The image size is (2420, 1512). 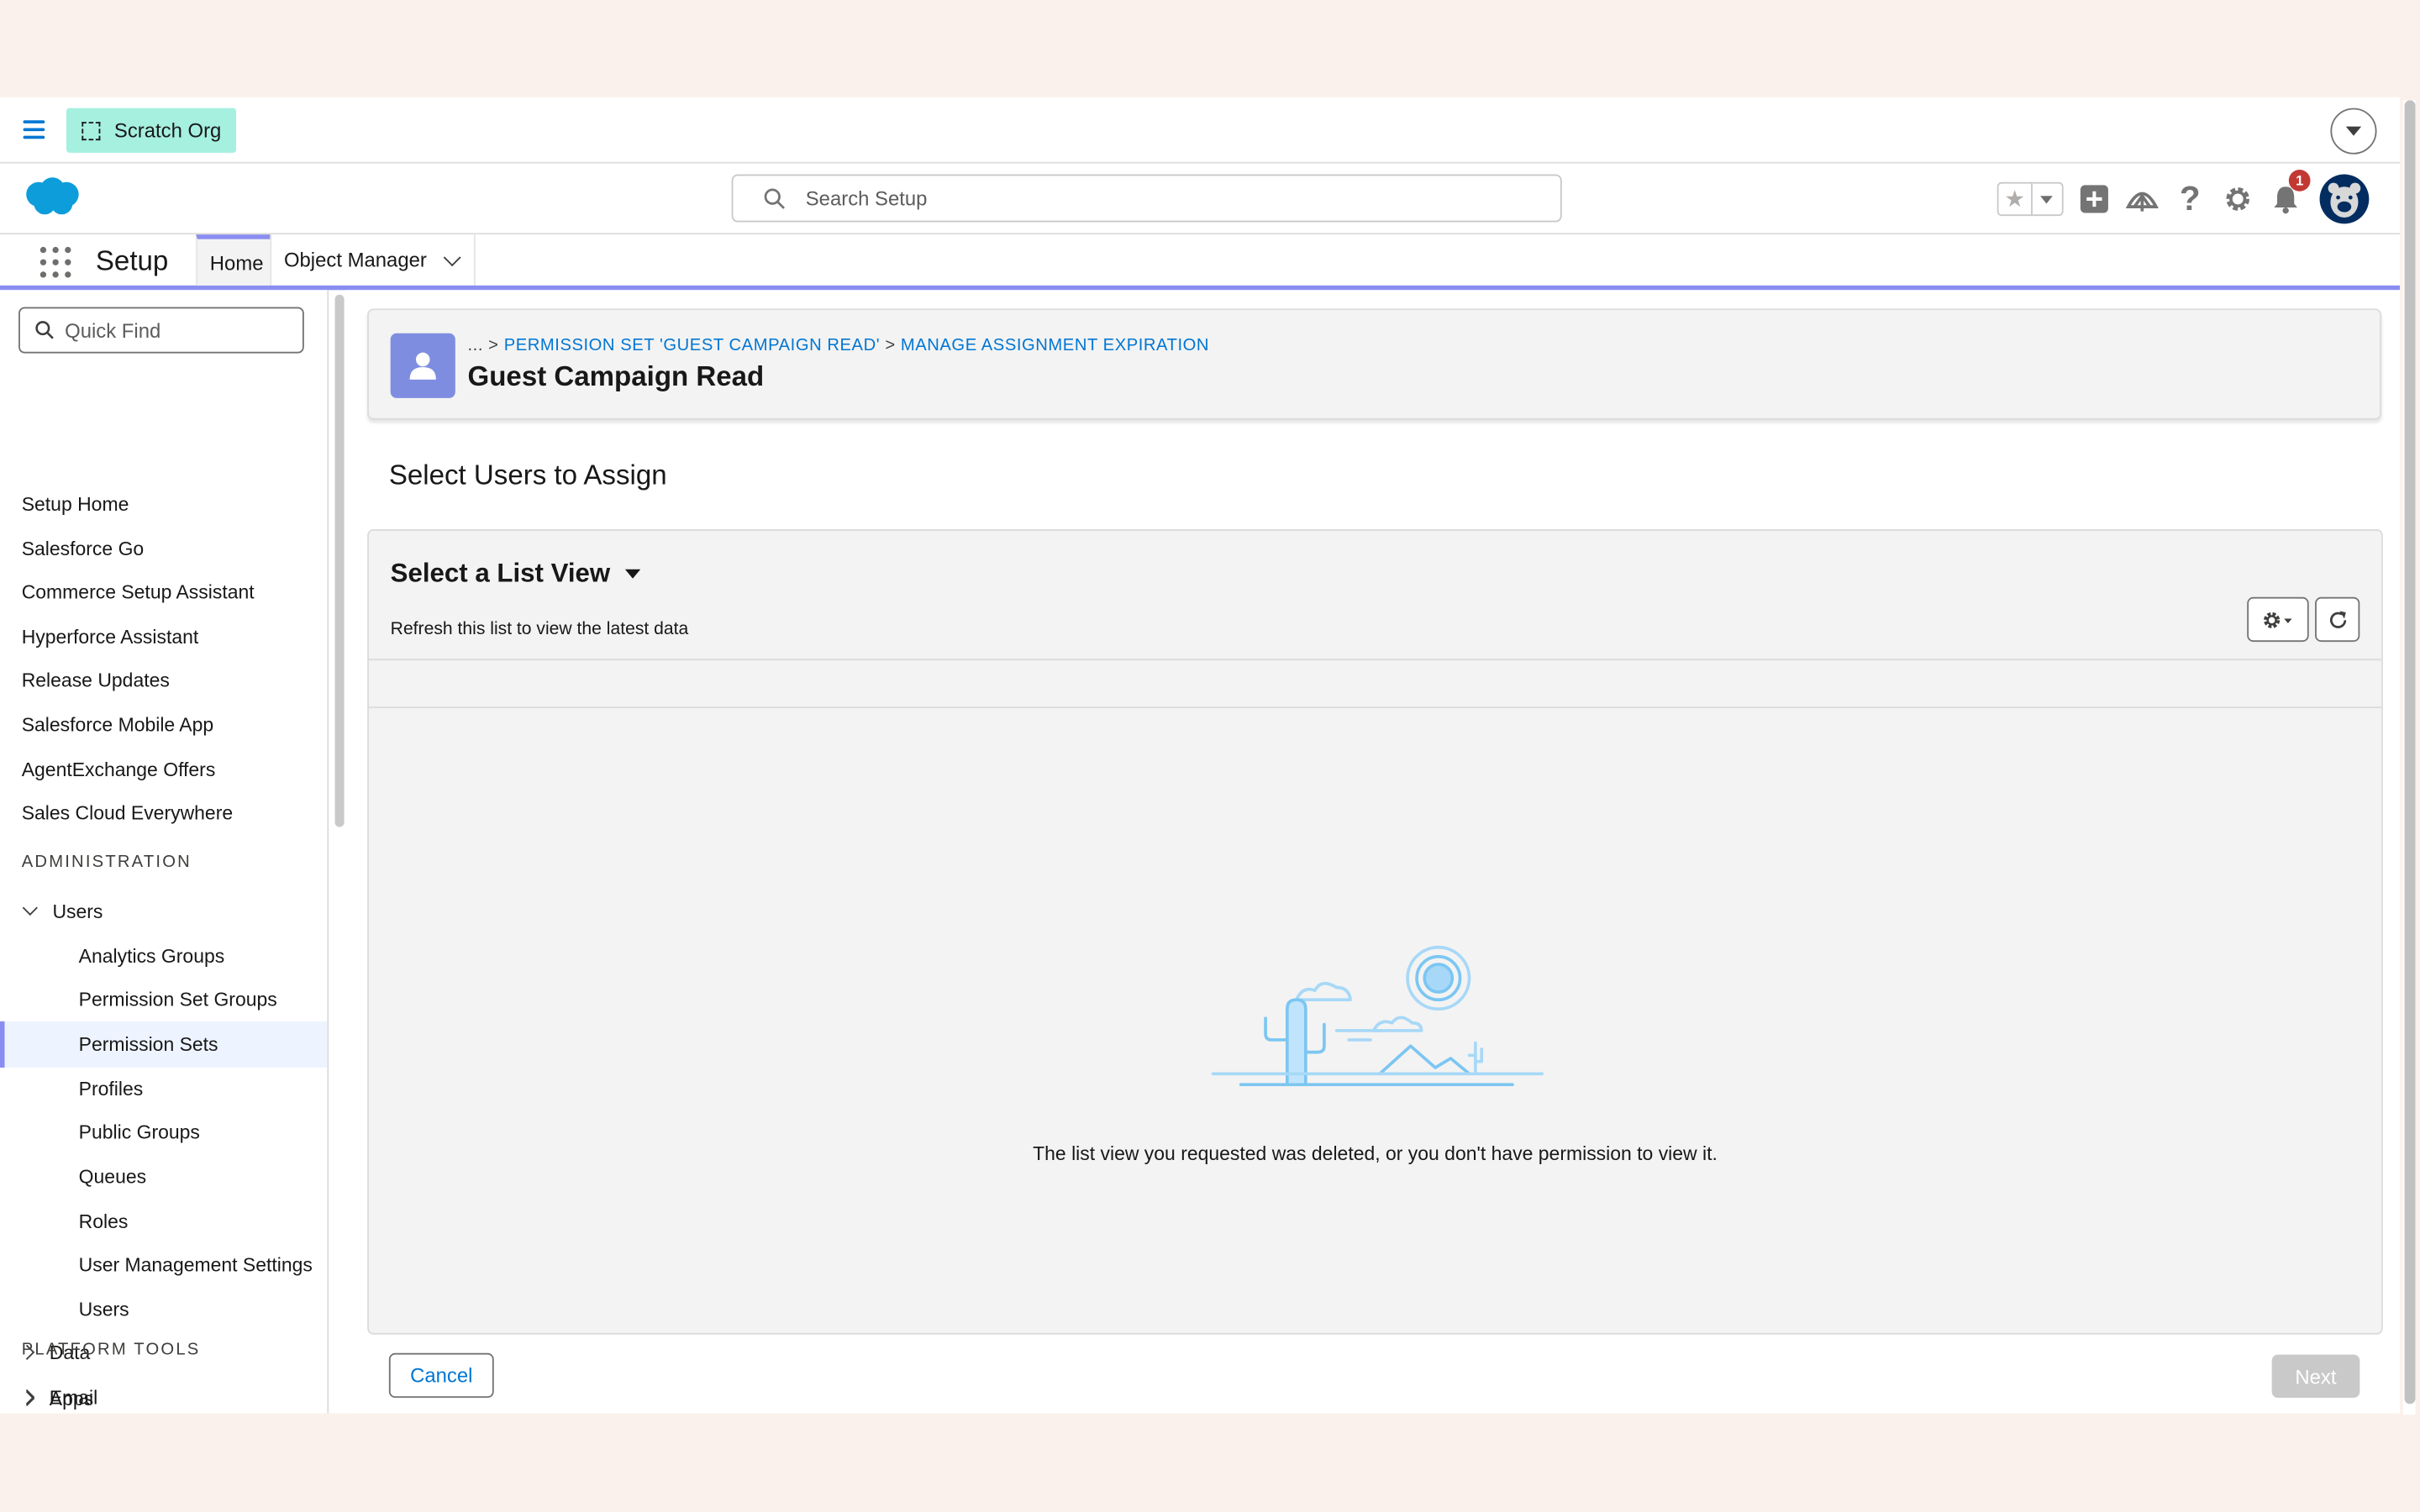 I want to click on add-icon, so click(x=2094, y=199).